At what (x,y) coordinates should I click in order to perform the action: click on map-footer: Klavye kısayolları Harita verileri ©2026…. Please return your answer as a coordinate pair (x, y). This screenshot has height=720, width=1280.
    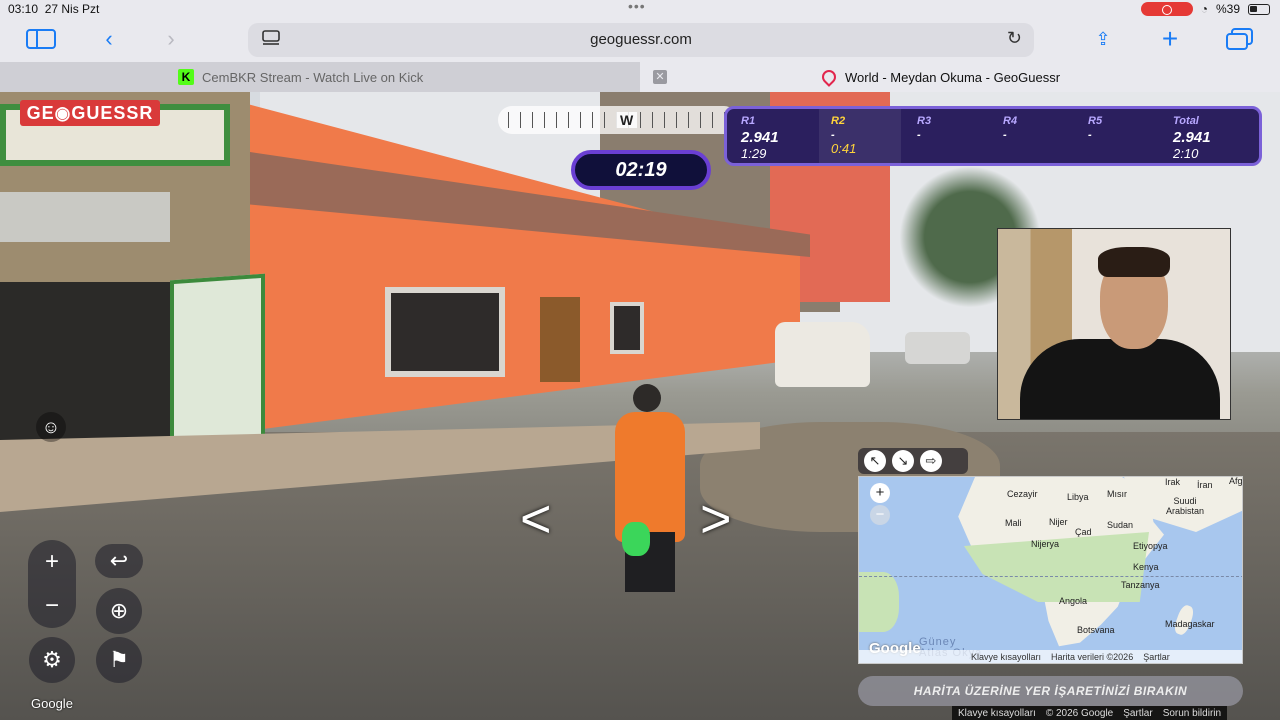
    Looking at the image, I should click on (1050, 656).